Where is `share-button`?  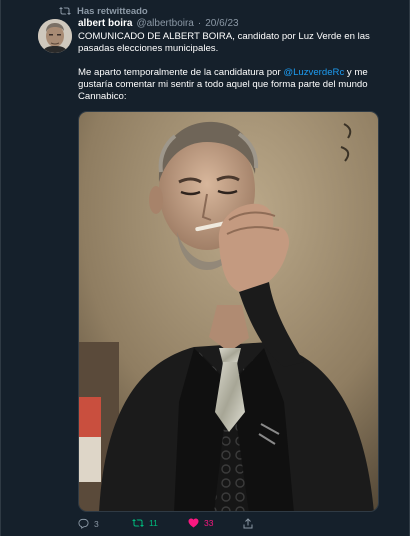
share-button is located at coordinates (248, 523).